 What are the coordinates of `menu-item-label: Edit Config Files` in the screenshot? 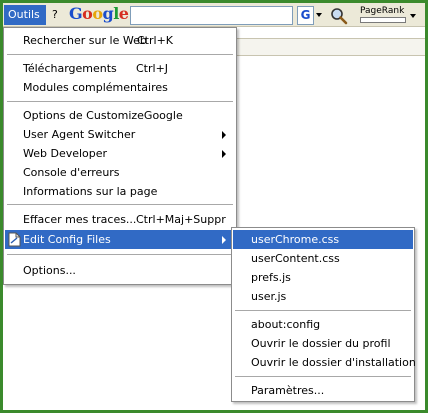 It's located at (67, 239).